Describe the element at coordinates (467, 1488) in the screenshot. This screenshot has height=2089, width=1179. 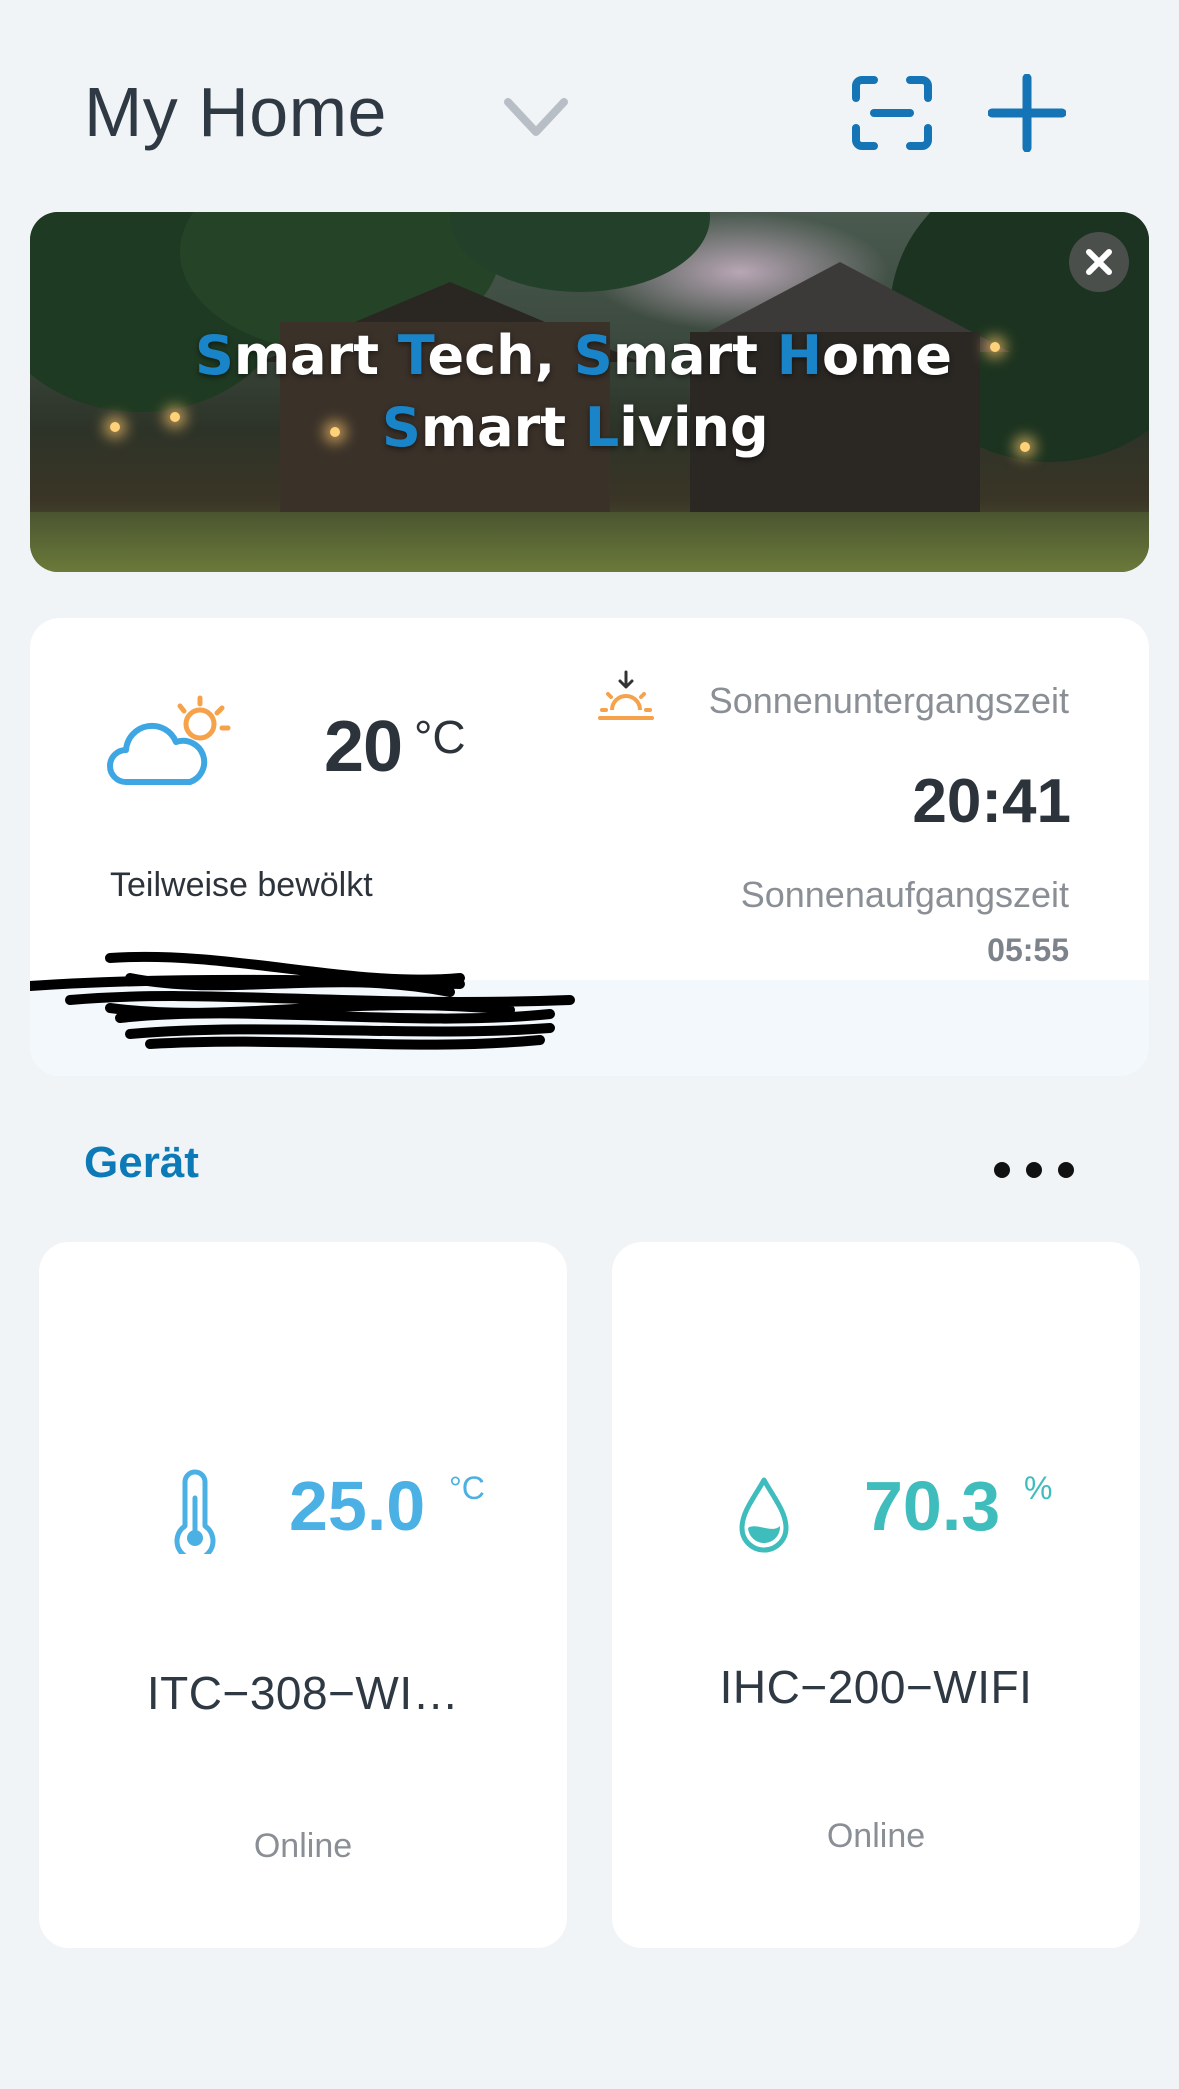
I see `device-unit: °C` at that location.